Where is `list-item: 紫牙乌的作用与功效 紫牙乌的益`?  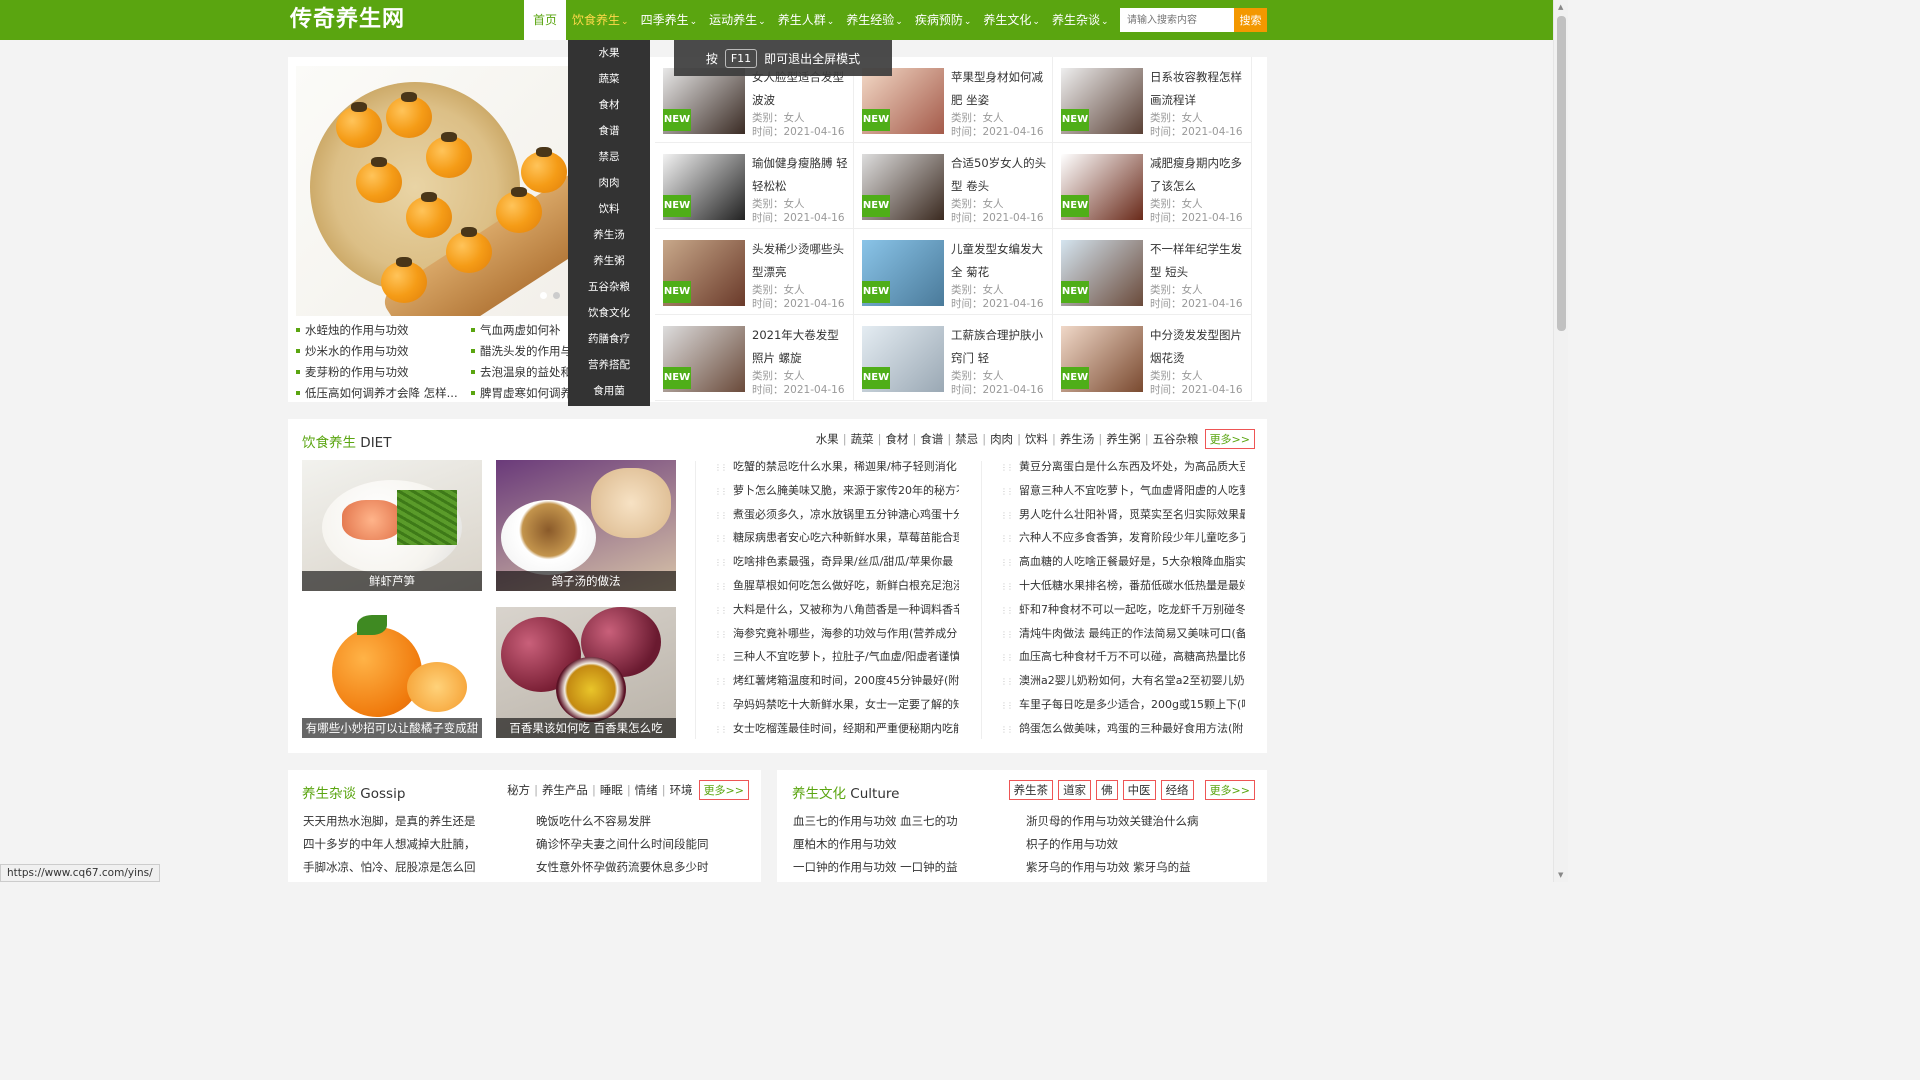
list-item: 紫牙乌的作用与功效 紫牙乌的益 is located at coordinates (1131, 867).